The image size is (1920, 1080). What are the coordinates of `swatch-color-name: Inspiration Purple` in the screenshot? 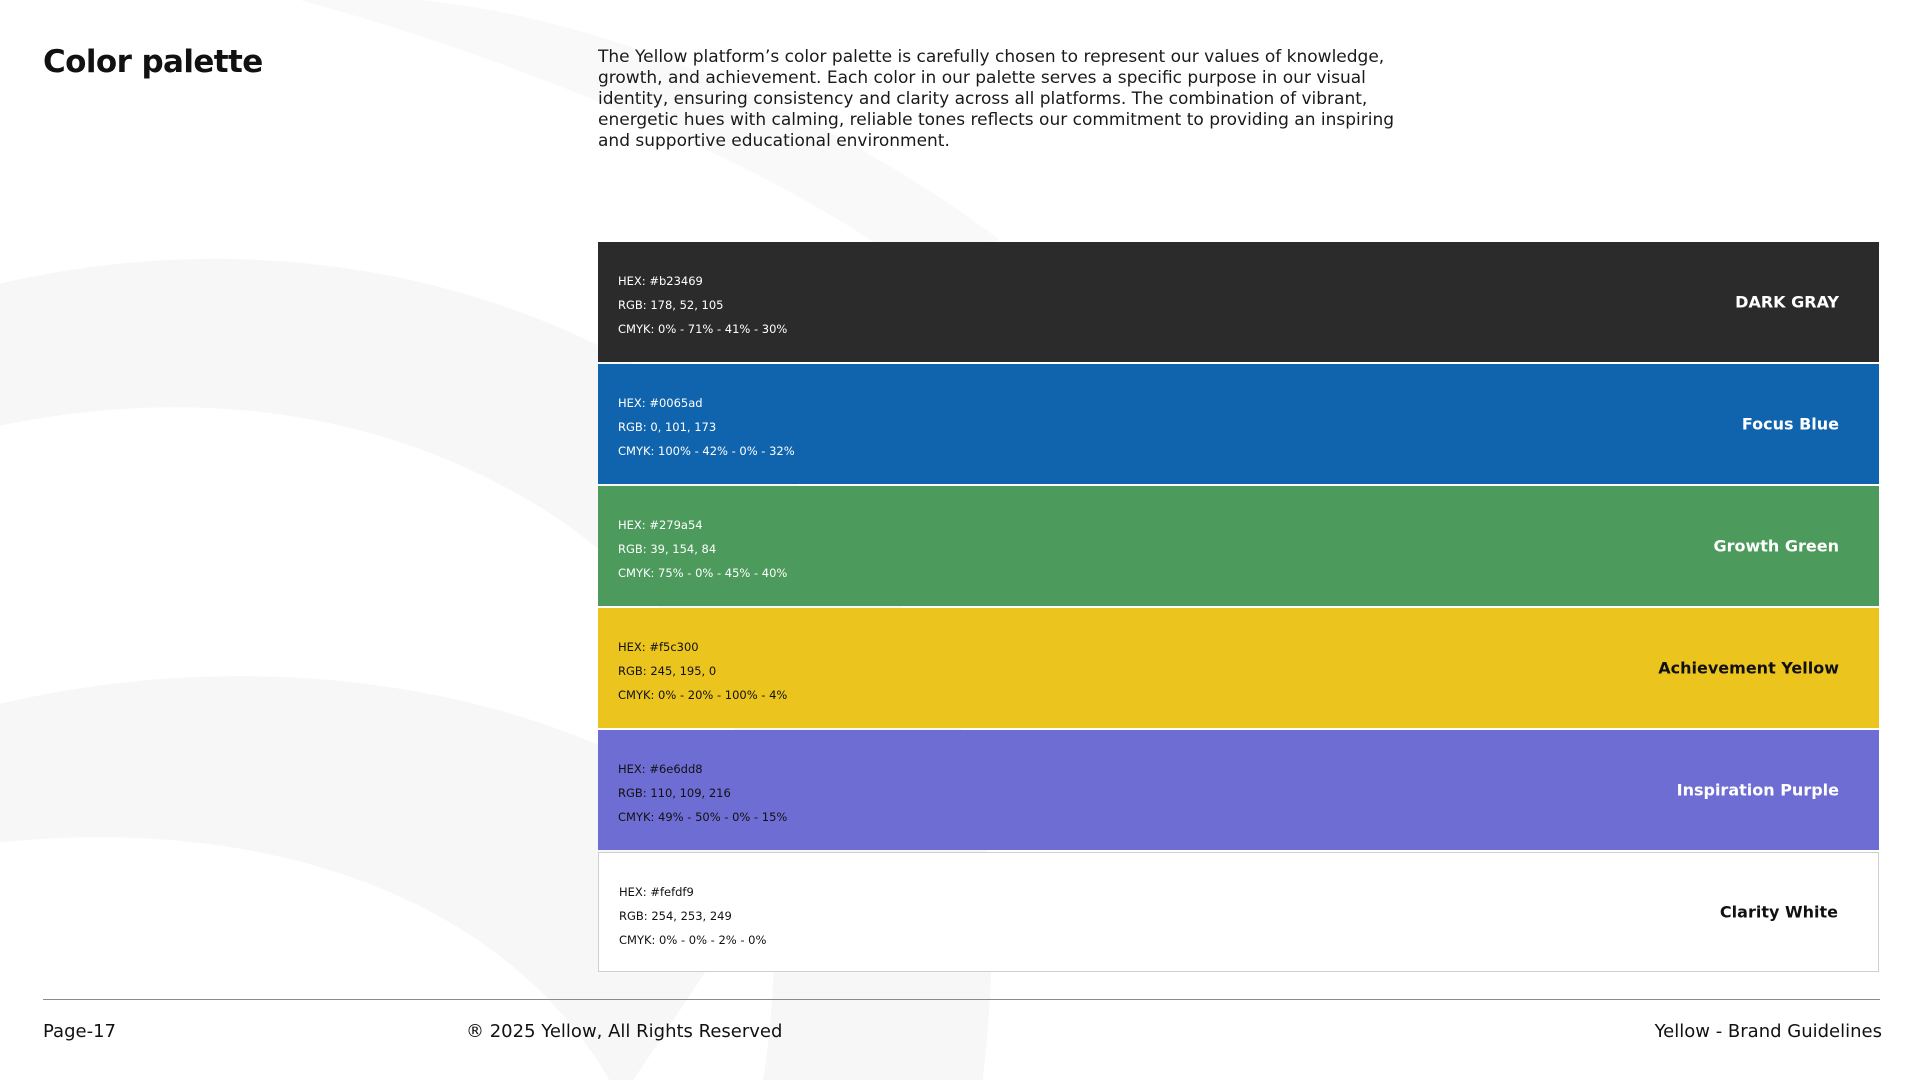 It's located at (1757, 790).